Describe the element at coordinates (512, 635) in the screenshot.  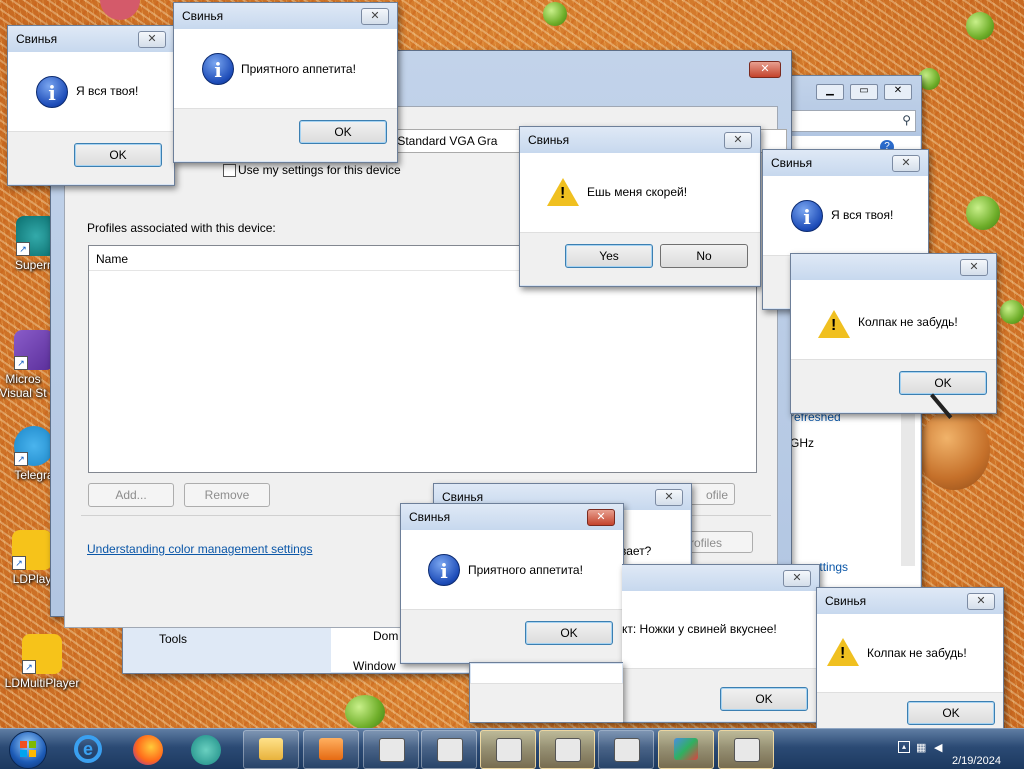
I see `dialog-footer: OK` at that location.